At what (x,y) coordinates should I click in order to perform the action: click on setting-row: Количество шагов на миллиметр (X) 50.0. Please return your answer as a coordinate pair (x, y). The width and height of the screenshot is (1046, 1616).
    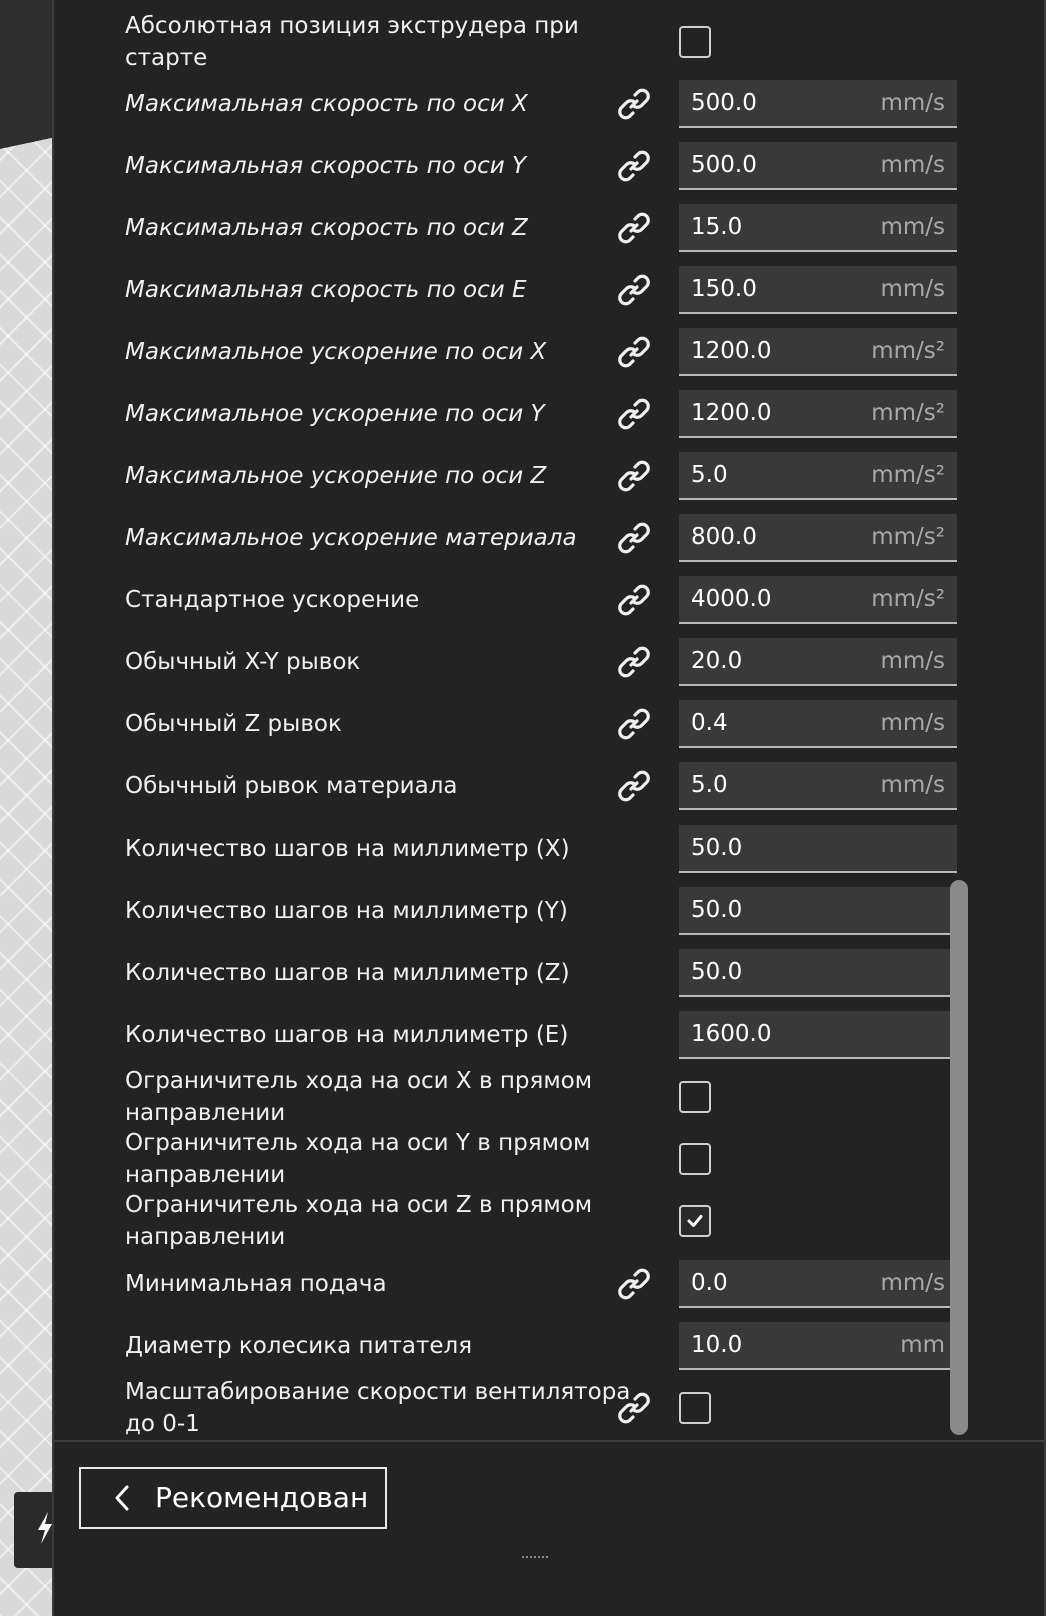
    Looking at the image, I should click on (549, 849).